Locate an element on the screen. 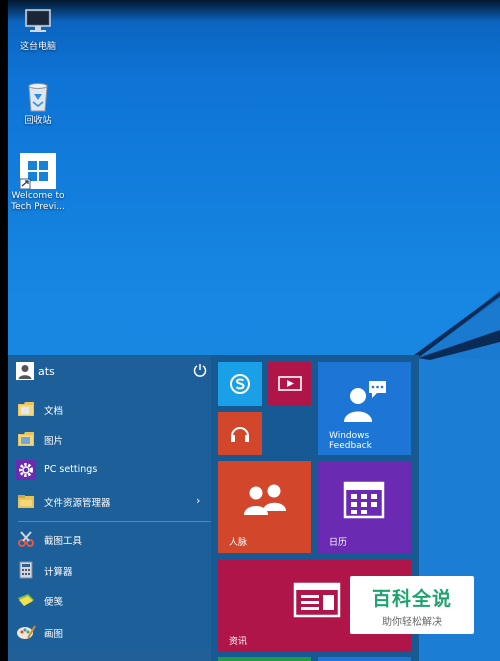 This screenshot has width=500, height=661. menu-item-file-explorer: 文件资源管理器 › is located at coordinates (109, 501).